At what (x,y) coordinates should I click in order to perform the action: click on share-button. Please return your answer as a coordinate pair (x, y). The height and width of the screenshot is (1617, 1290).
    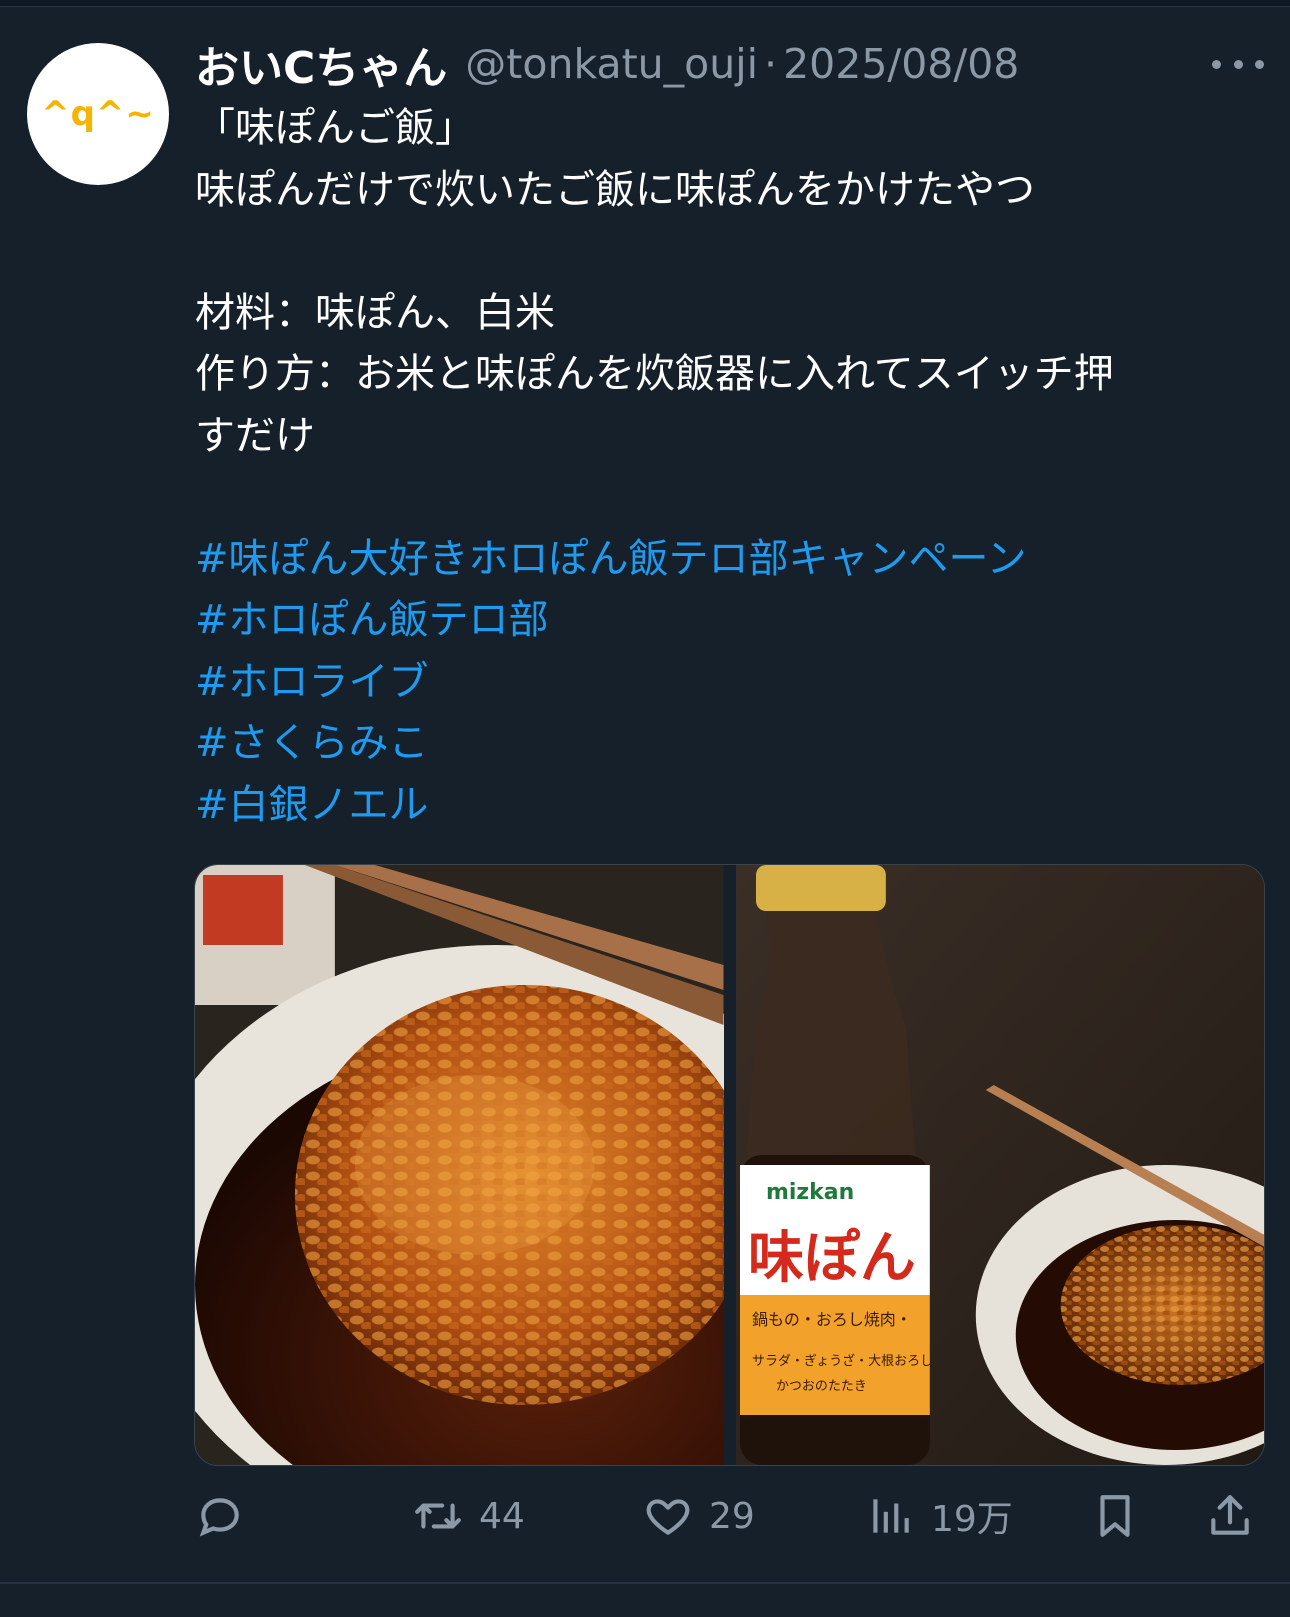
    Looking at the image, I should click on (1238, 1516).